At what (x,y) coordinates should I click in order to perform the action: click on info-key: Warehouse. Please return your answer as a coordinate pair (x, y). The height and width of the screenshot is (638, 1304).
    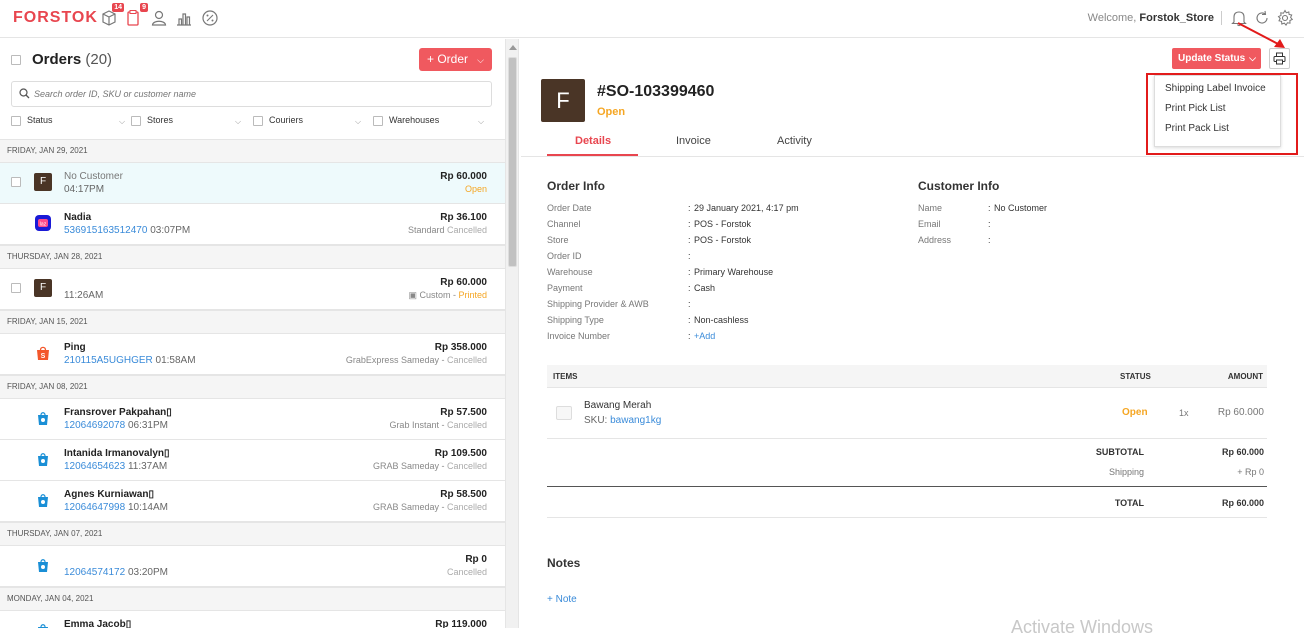
    Looking at the image, I should click on (570, 272).